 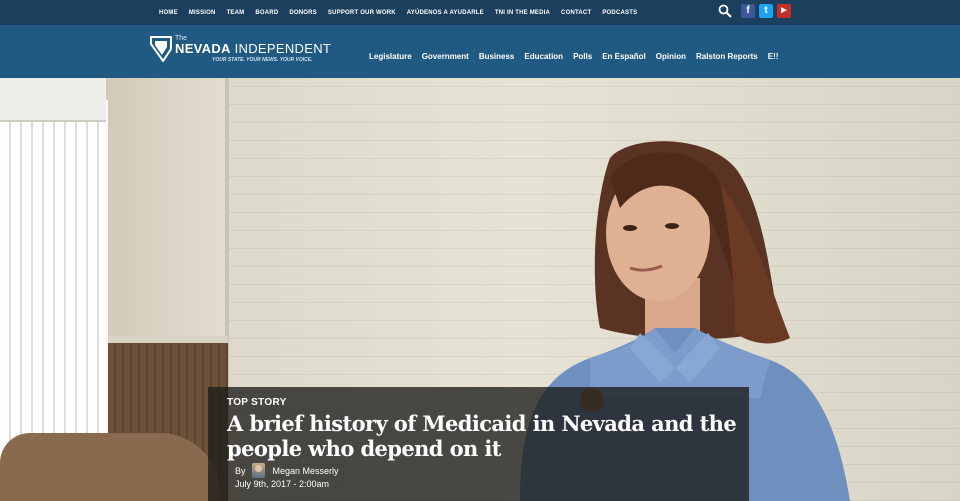 What do you see at coordinates (258, 470) in the screenshot?
I see `author-avatar` at bounding box center [258, 470].